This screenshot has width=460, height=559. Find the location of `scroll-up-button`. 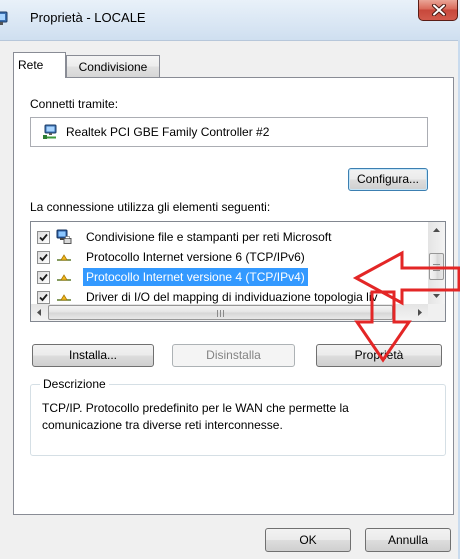

scroll-up-button is located at coordinates (436, 230).